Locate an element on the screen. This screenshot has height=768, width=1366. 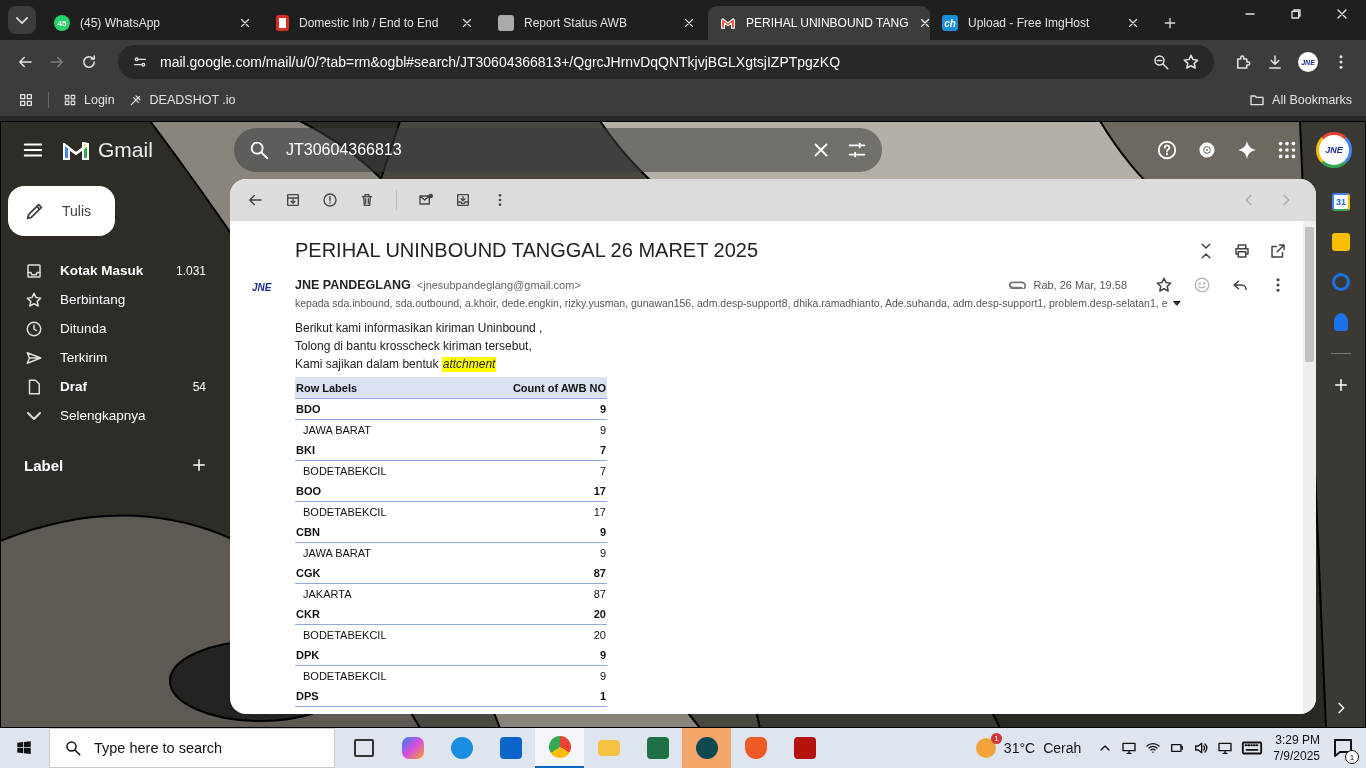
notification-badge: 1 is located at coordinates (1352, 757).